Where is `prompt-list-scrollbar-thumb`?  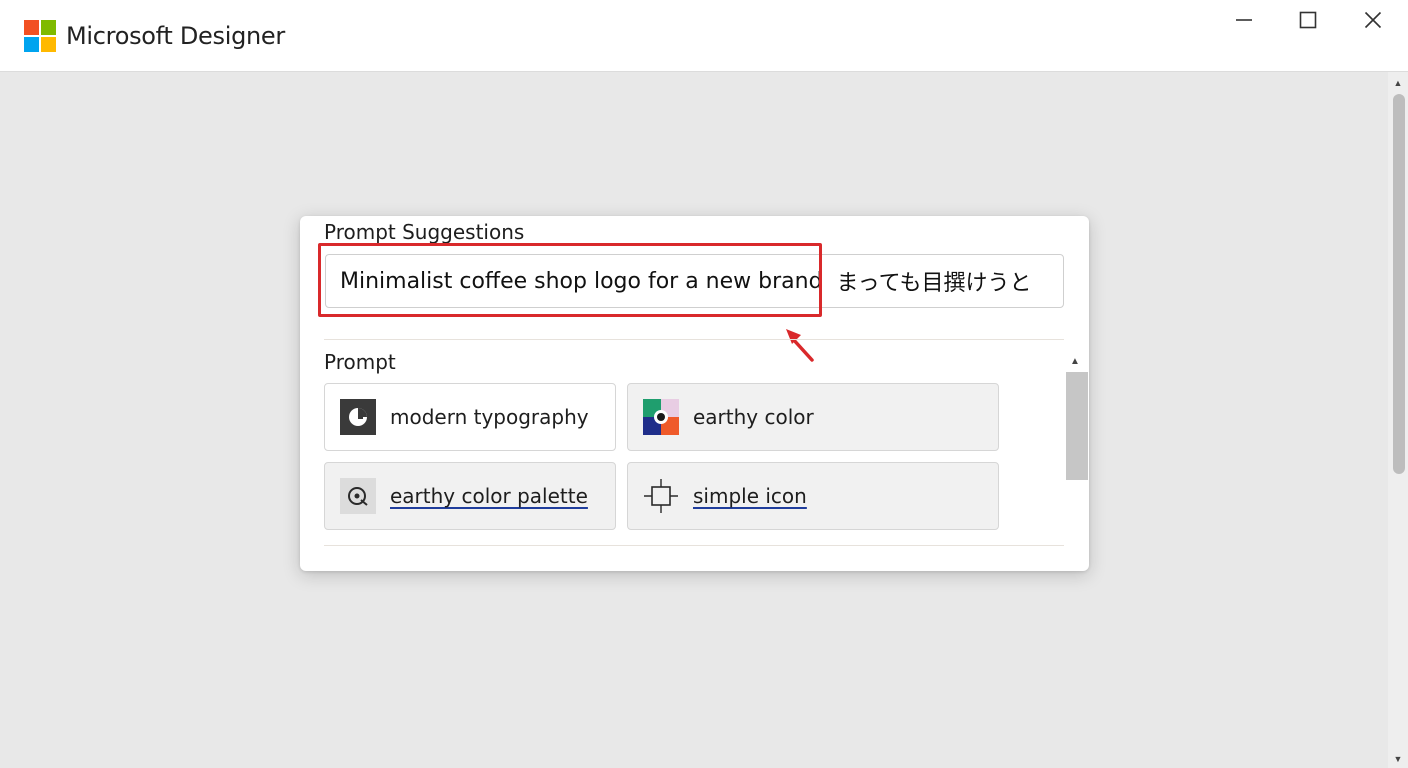
prompt-list-scrollbar-thumb is located at coordinates (1077, 426).